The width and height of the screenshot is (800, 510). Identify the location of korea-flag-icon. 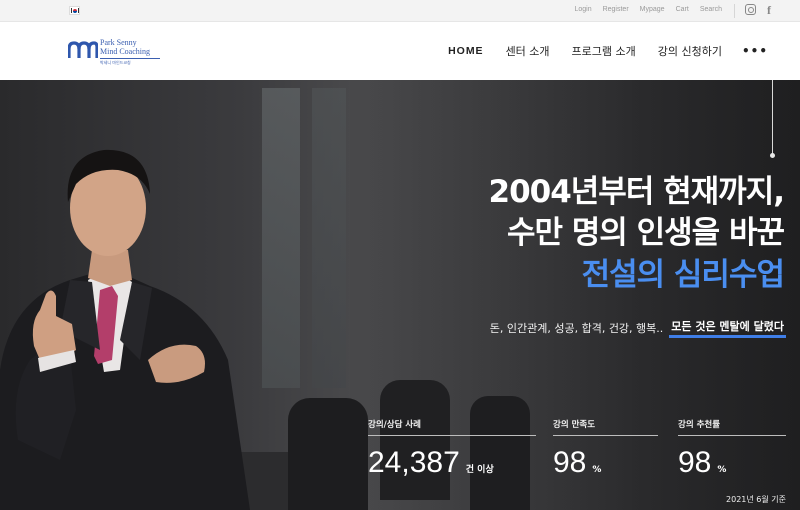
(74, 10).